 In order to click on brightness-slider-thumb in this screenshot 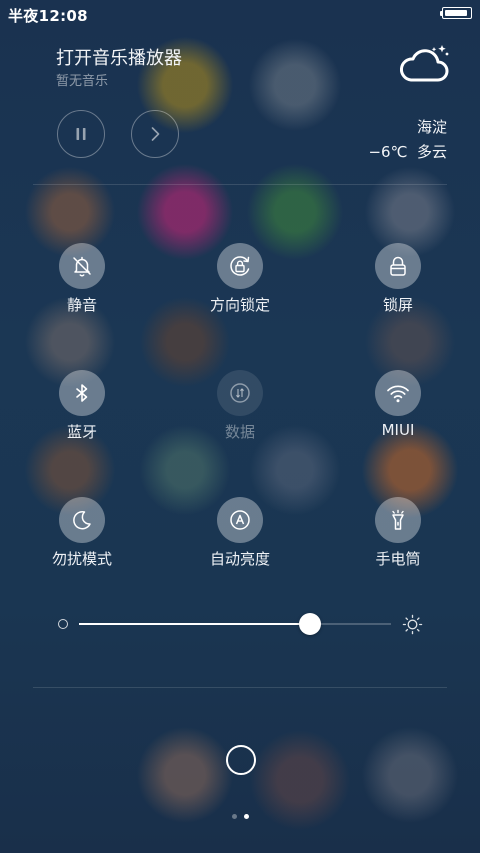, I will do `click(310, 624)`.